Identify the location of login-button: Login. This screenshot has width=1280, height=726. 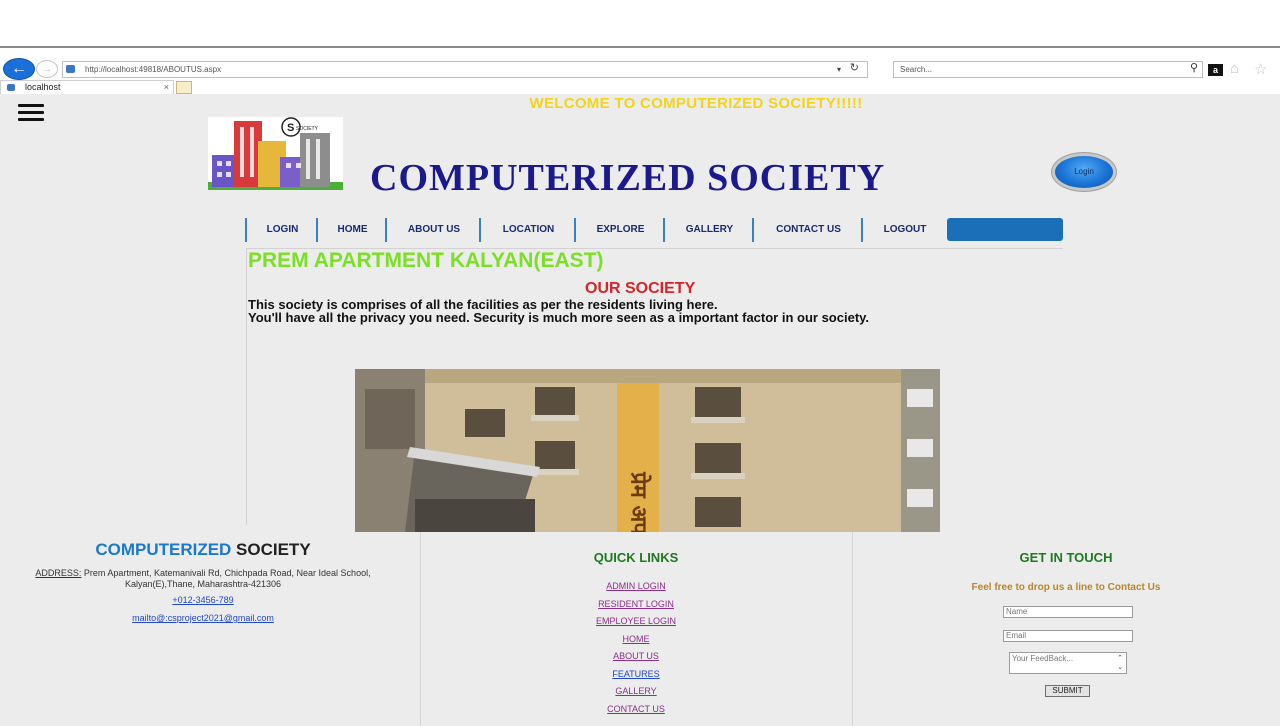
(1084, 172).